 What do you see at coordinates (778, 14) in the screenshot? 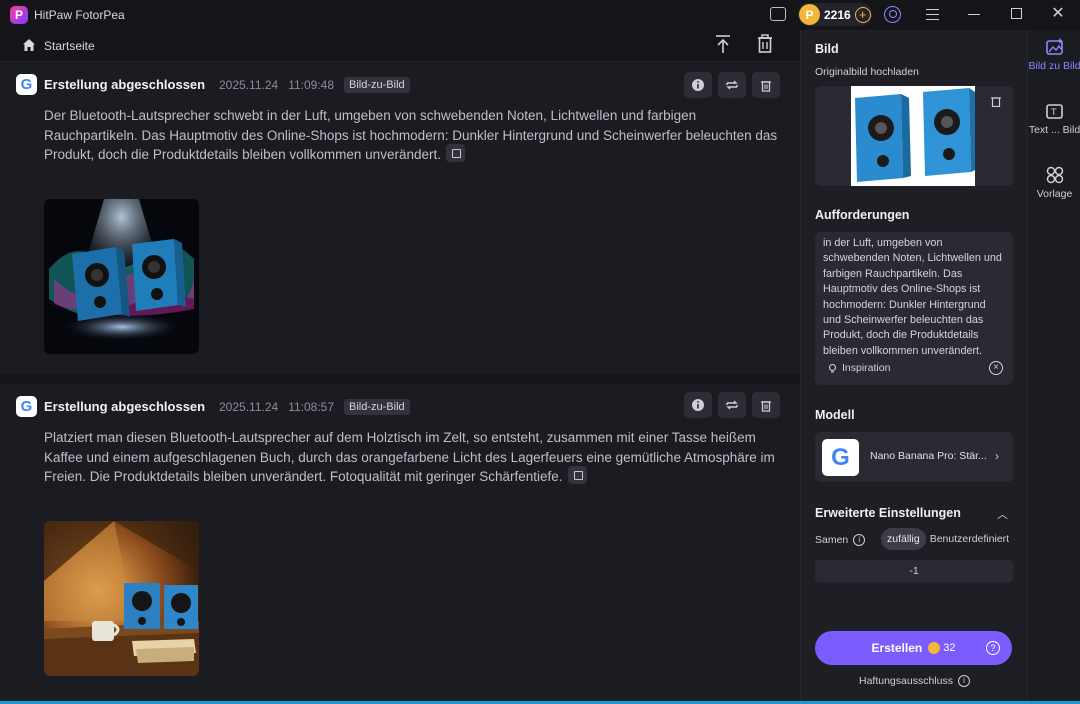
I see `feedback-icon` at bounding box center [778, 14].